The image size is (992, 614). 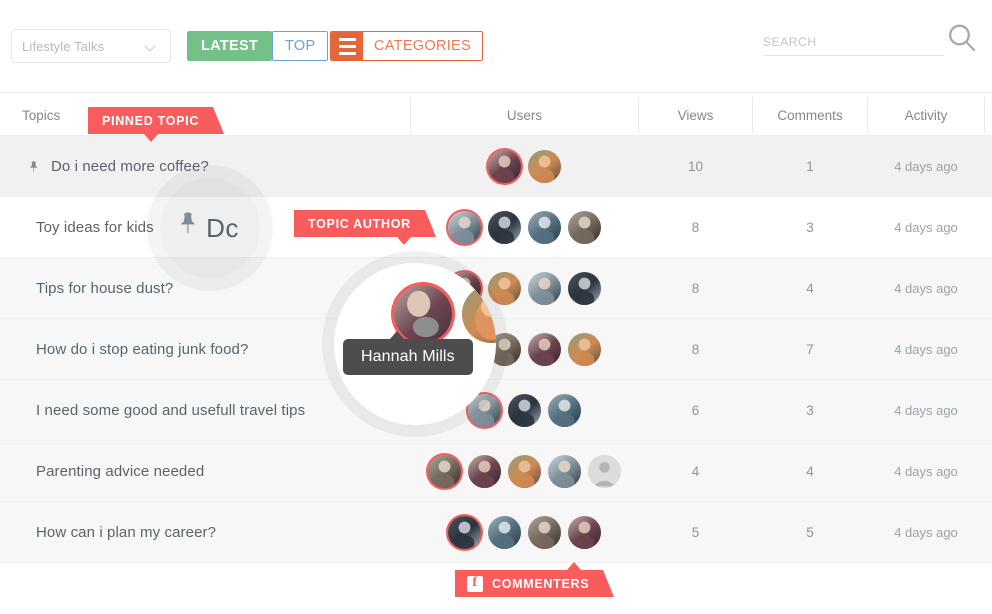 I want to click on search-box, so click(x=853, y=44).